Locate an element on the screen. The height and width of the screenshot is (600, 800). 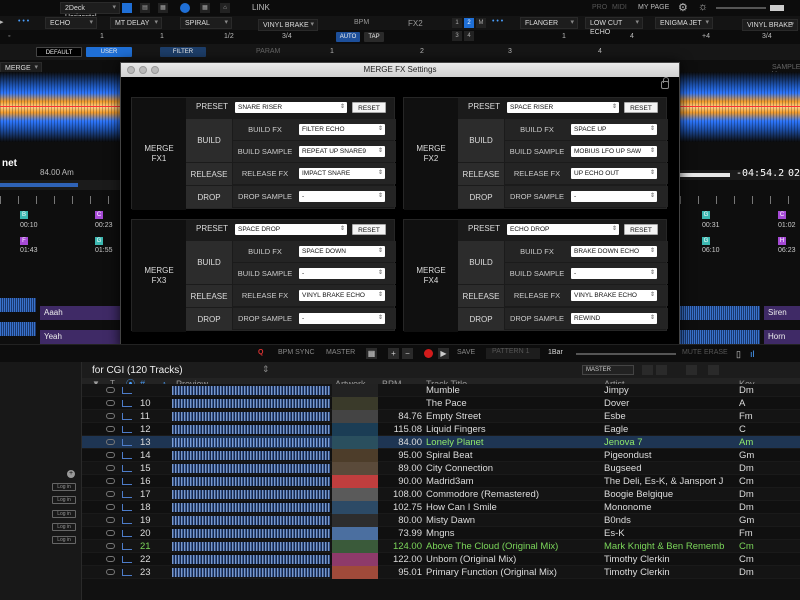
merge-fx3-release-fx-select: VINYL BRAKE ECHO is located at coordinates (342, 295).